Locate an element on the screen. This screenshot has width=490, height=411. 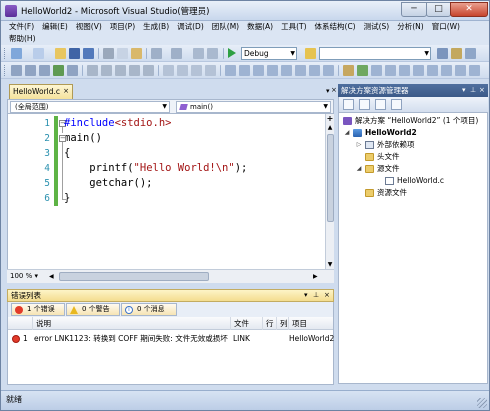
menu-help: 帮助(H) is located at coordinates (21, 39).